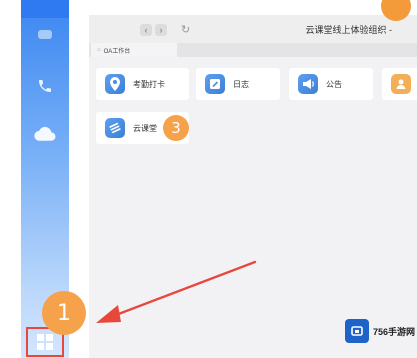 The height and width of the screenshot is (358, 417). Describe the element at coordinates (253, 50) in the screenshot. I see `tab-bar: ⌂ OA工作台` at that location.